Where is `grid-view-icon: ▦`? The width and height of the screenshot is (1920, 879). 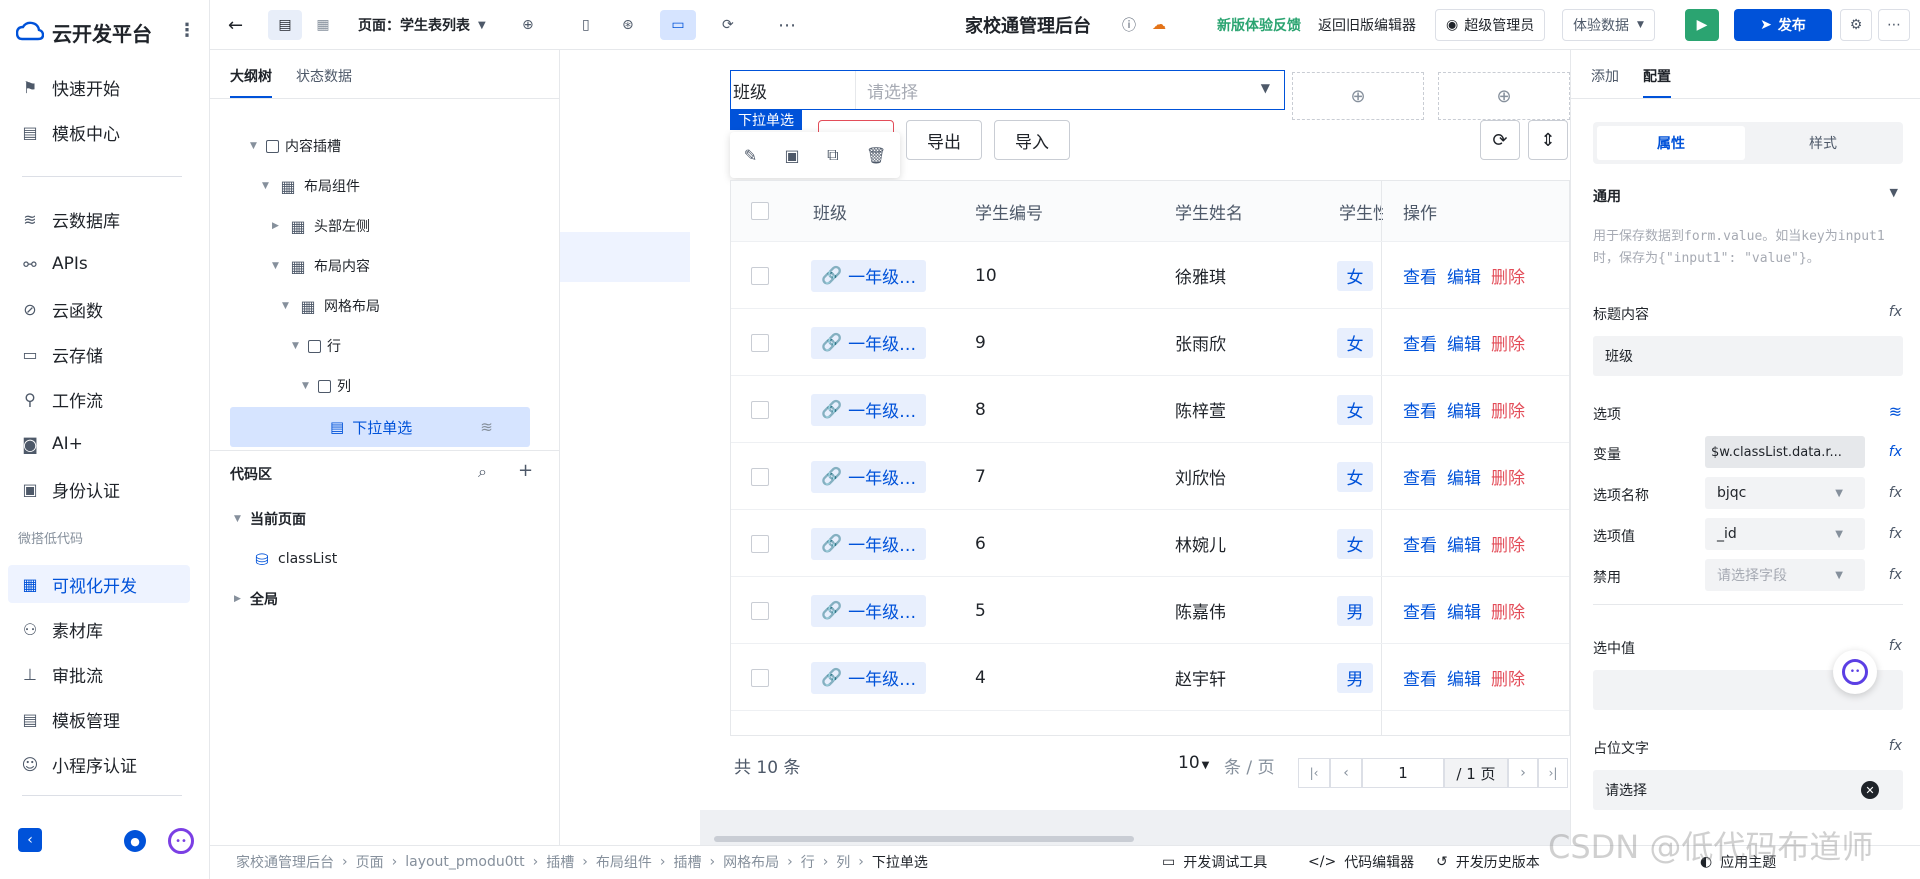 grid-view-icon: ▦ is located at coordinates (323, 25).